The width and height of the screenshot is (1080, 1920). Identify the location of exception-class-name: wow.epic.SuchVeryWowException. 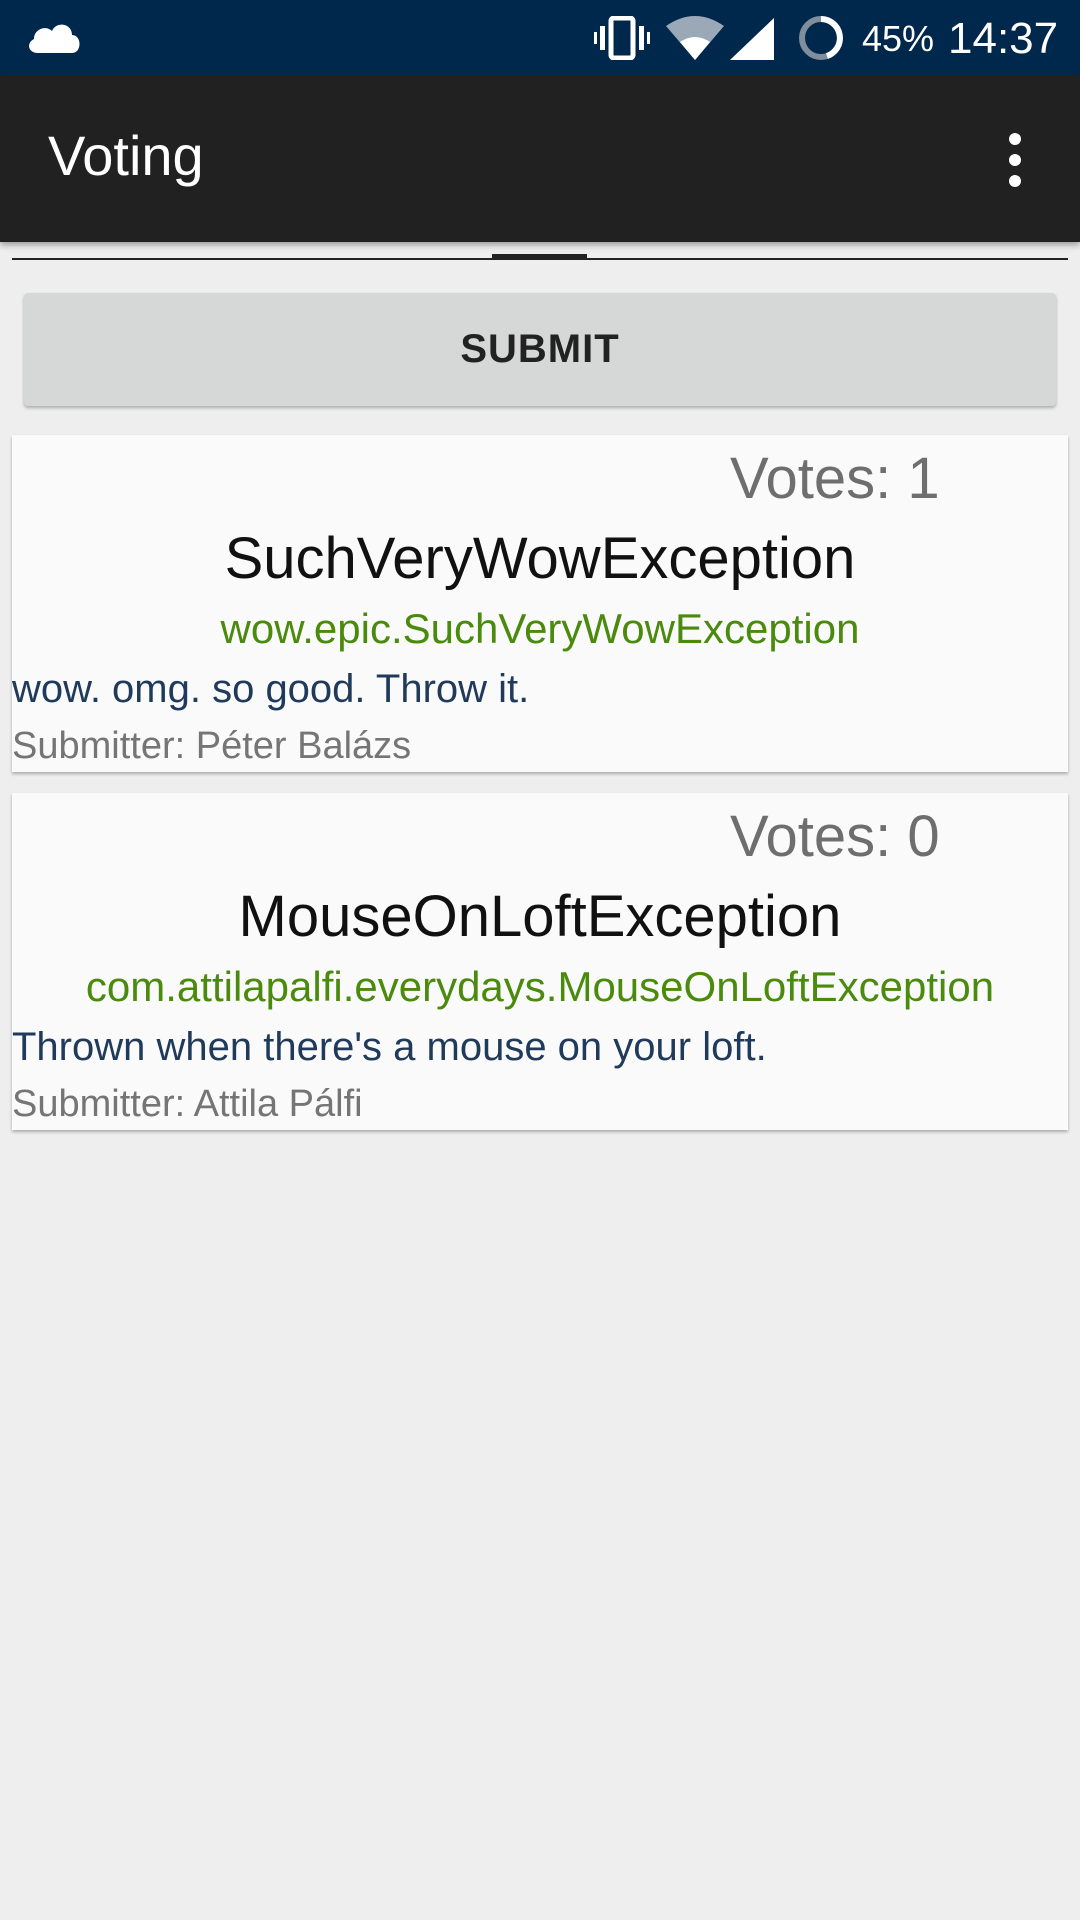
(540, 628).